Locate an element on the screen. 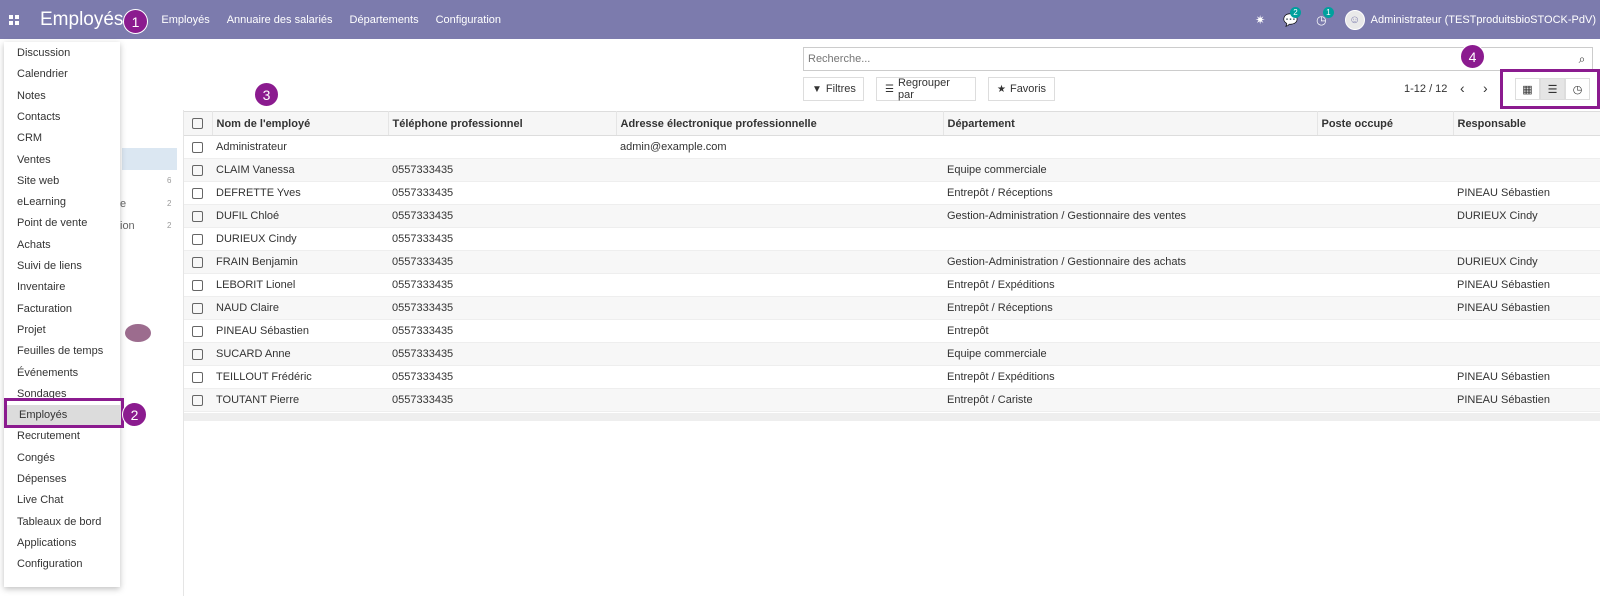 The height and width of the screenshot is (596, 1600). app-menu-item: Dépenses is located at coordinates (62, 479).